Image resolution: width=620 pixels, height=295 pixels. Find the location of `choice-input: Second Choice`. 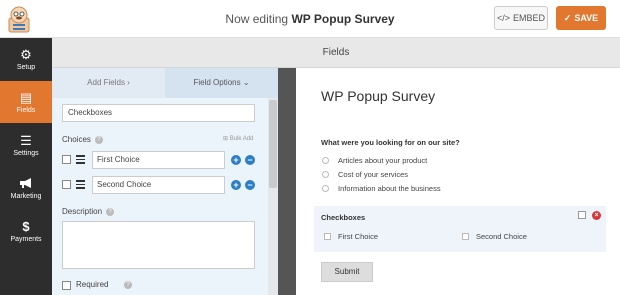

choice-input: Second Choice is located at coordinates (158, 185).